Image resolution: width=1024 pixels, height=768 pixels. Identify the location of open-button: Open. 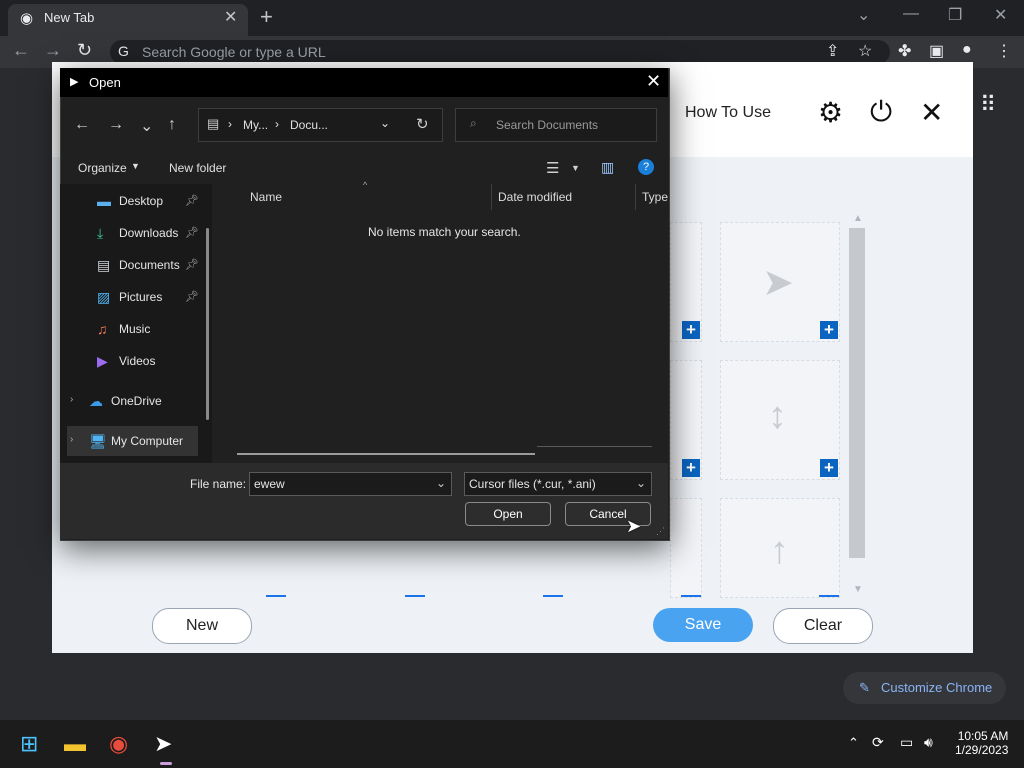
(508, 514).